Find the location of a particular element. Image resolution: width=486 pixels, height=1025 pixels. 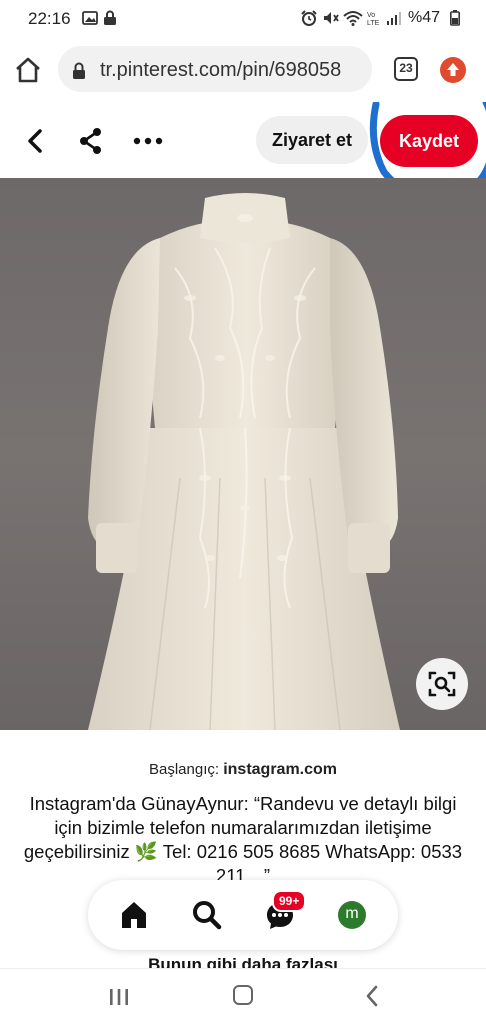

browser-toolbar: tr.pinterest.com/pin/698058 23 is located at coordinates (243, 69).